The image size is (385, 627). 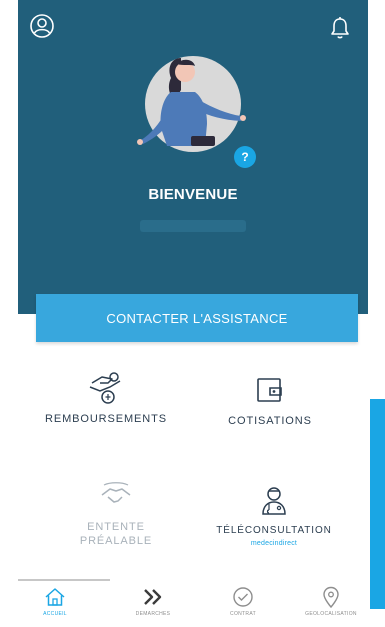 What do you see at coordinates (274, 500) in the screenshot?
I see `doctor-icon` at bounding box center [274, 500].